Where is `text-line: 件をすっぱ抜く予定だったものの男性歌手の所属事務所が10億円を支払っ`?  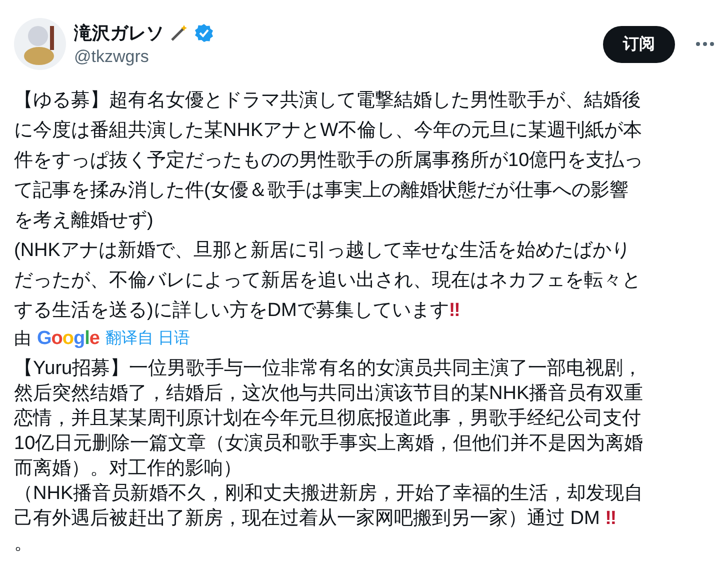
text-line: 件をすっぱ抜く予定だったものの男性歌手の所属事務所が10億円を支払っ is located at coordinates (329, 161).